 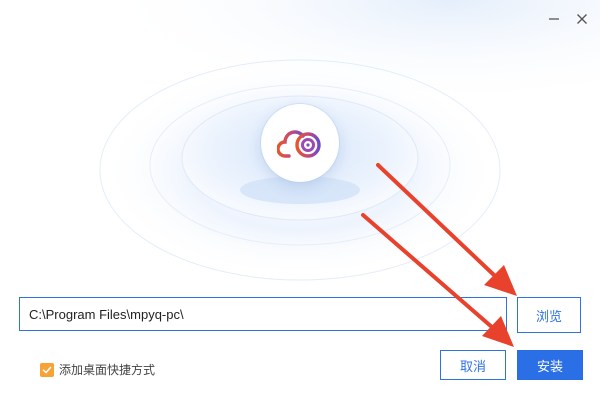 I want to click on cancel-button-label: 取消, so click(x=472, y=367).